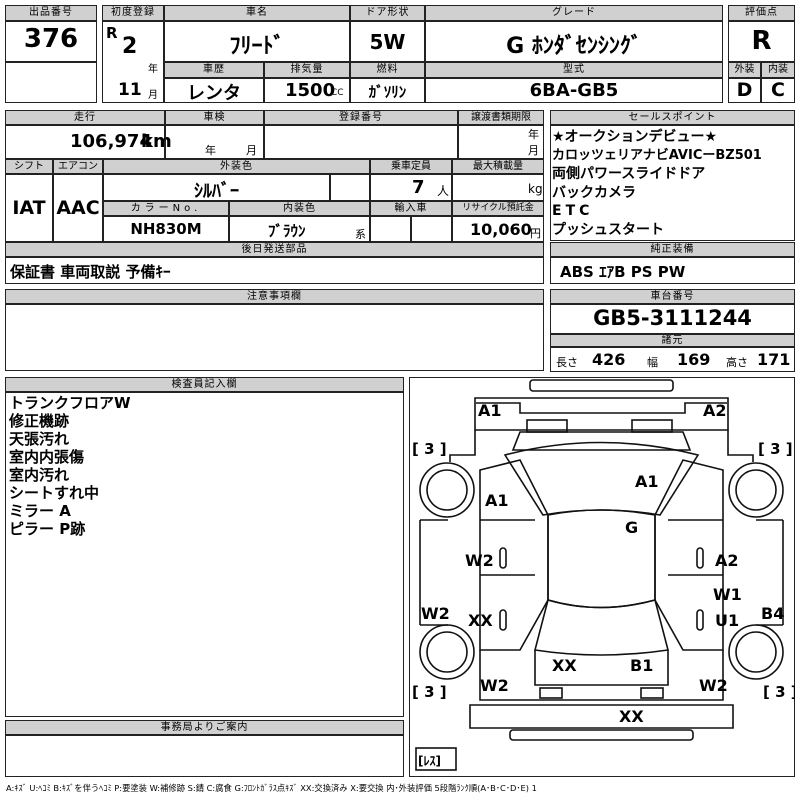 The height and width of the screenshot is (800, 800). I want to click on spare-tire: [ﾚｽ], so click(429, 761).